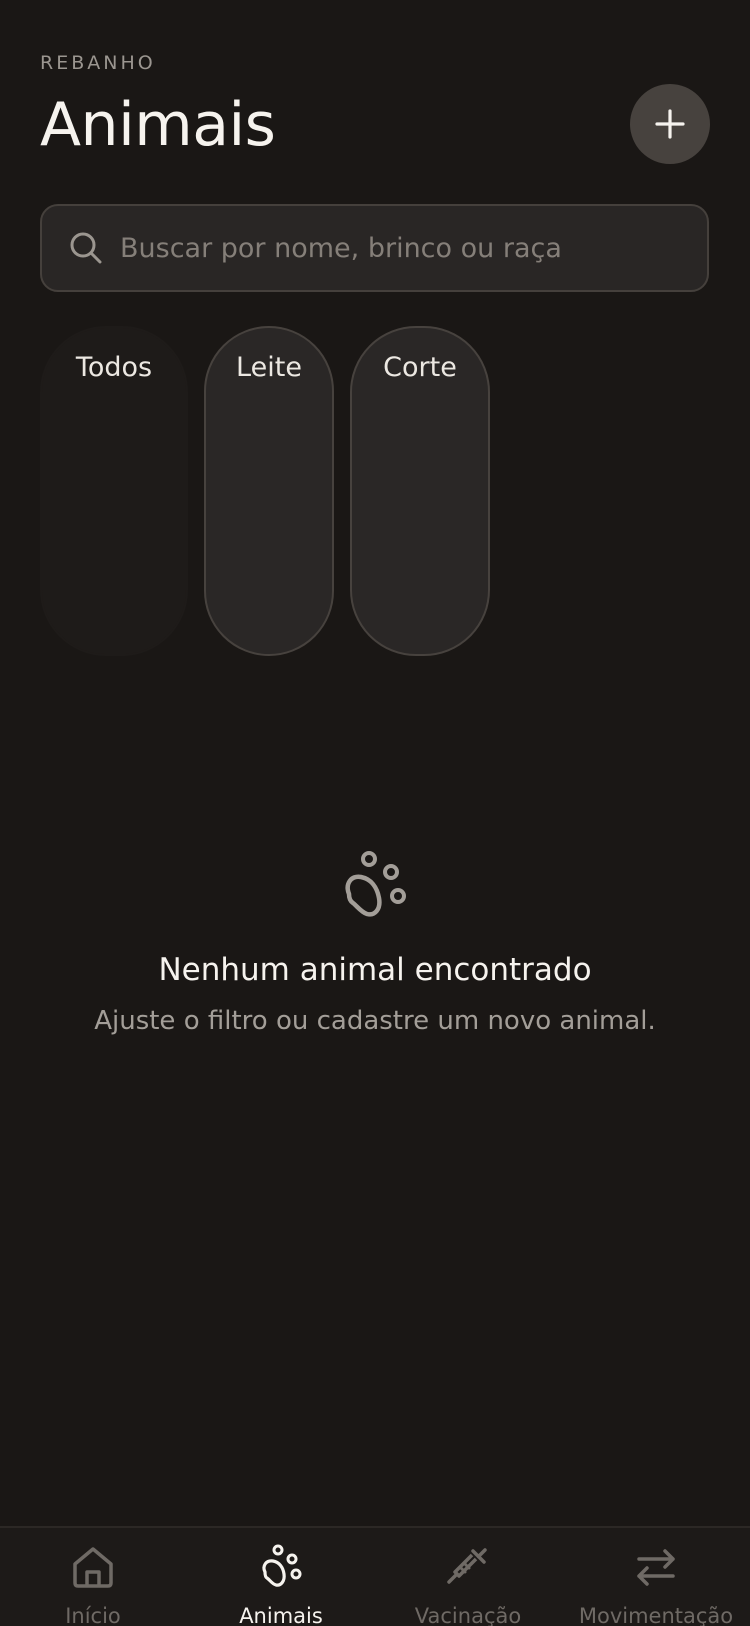  I want to click on filter-chip-corte: Corte, so click(420, 491).